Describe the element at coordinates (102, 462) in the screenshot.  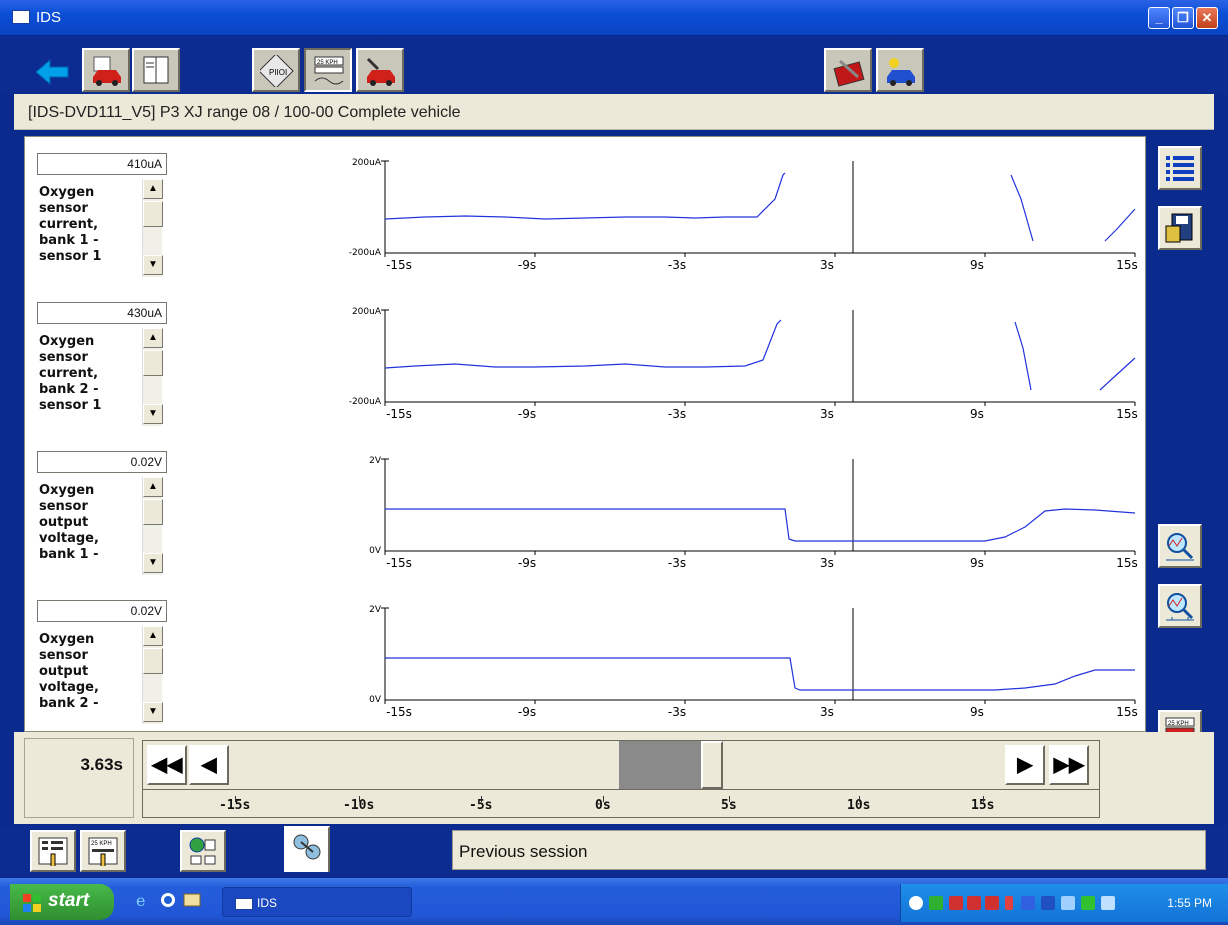
I see `pid-value: 0.02V` at that location.